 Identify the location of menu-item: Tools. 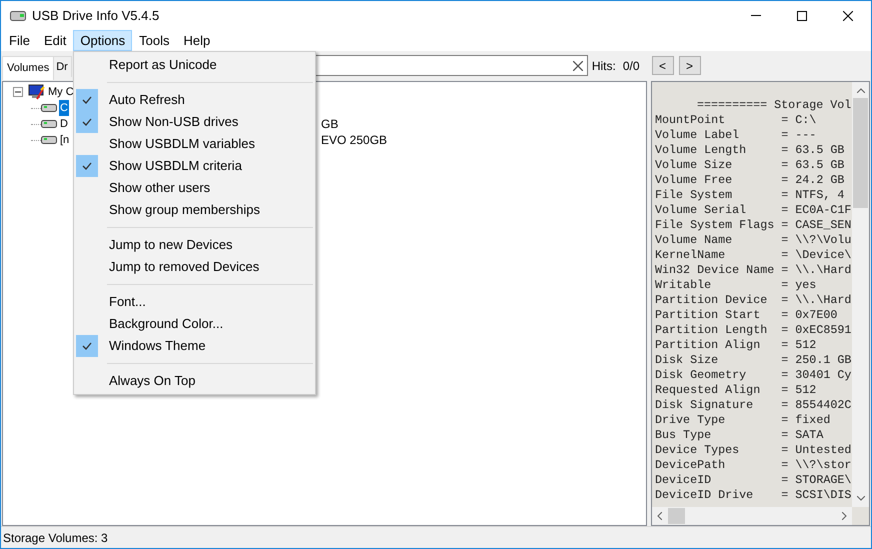
(154, 40).